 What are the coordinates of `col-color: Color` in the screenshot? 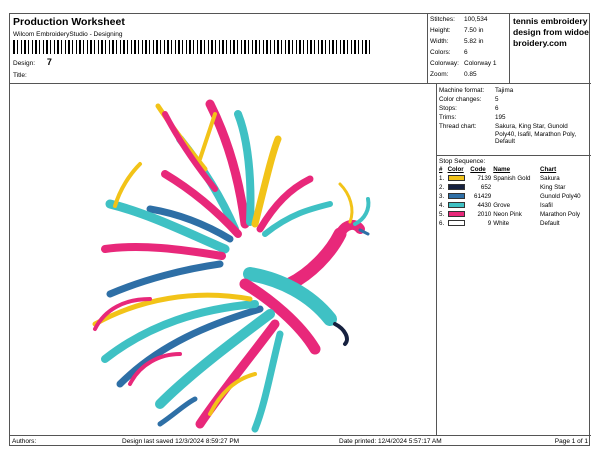 It's located at (455, 169).